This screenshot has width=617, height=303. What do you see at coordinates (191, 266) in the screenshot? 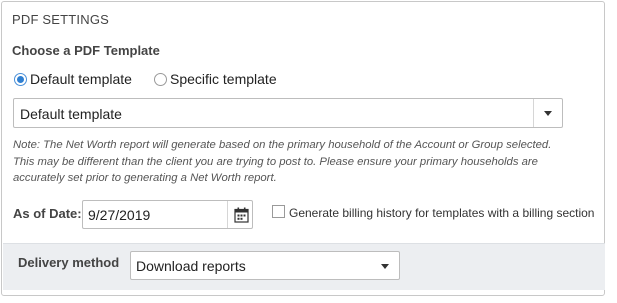
I see `delivery-method-value: Download reports` at bounding box center [191, 266].